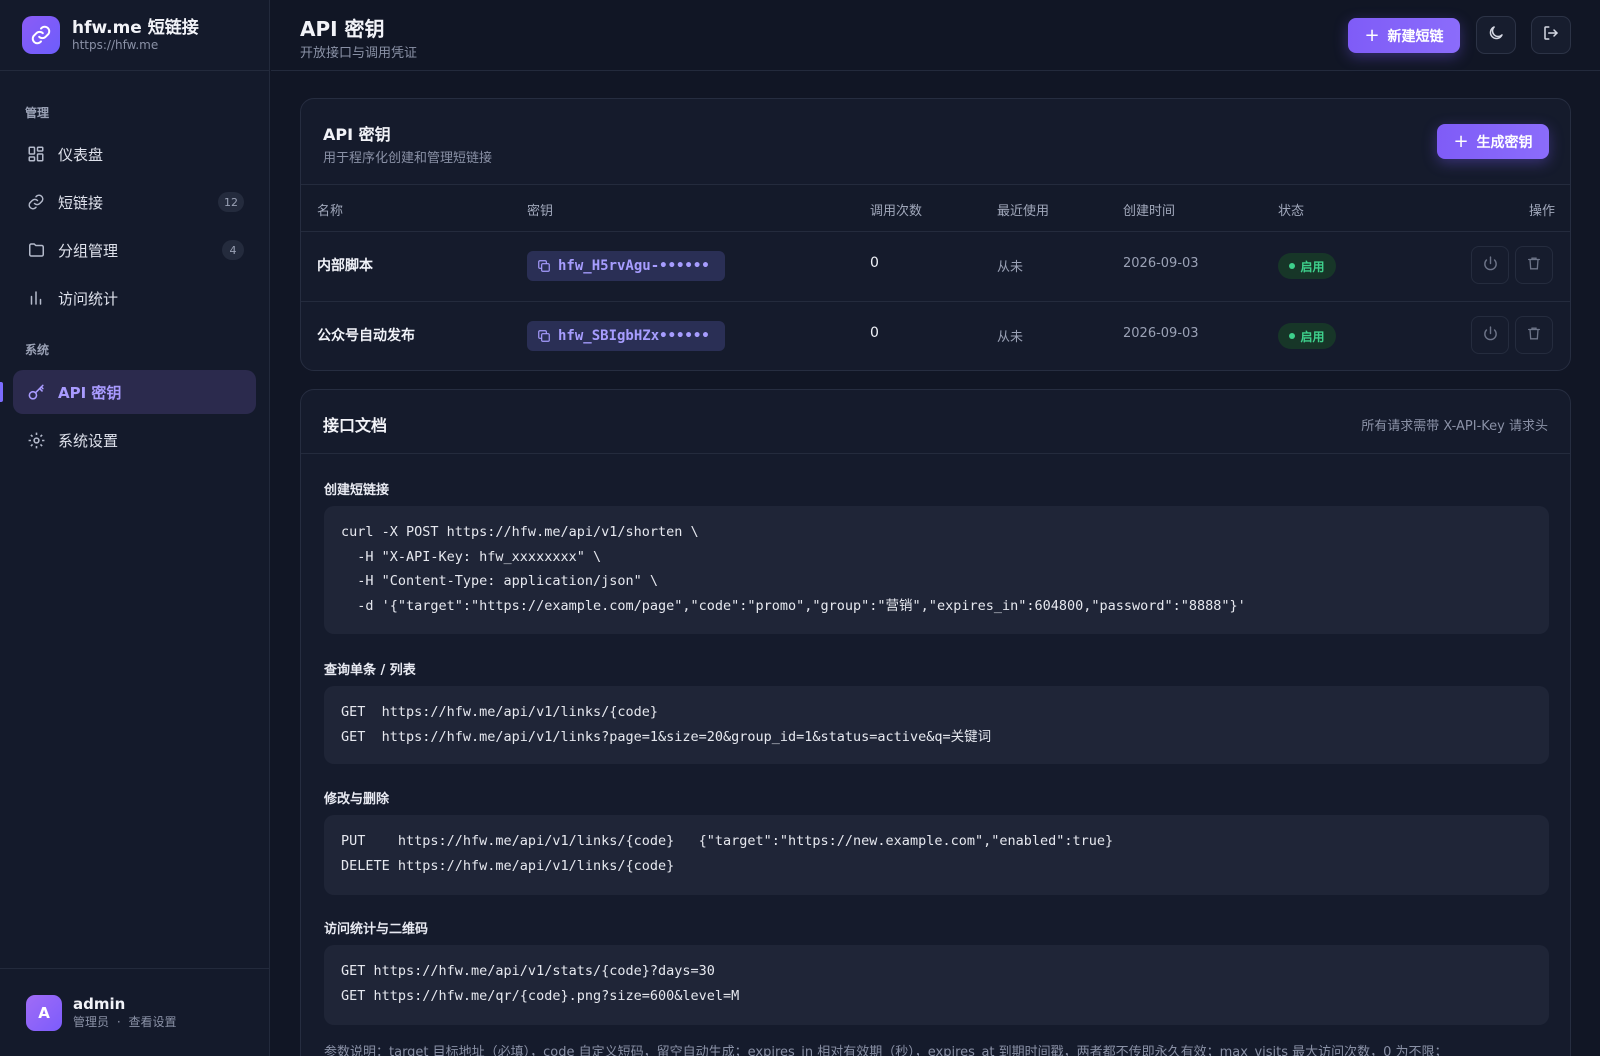 This screenshot has height=1056, width=1600. I want to click on view-settings-link: 查看设置, so click(153, 1022).